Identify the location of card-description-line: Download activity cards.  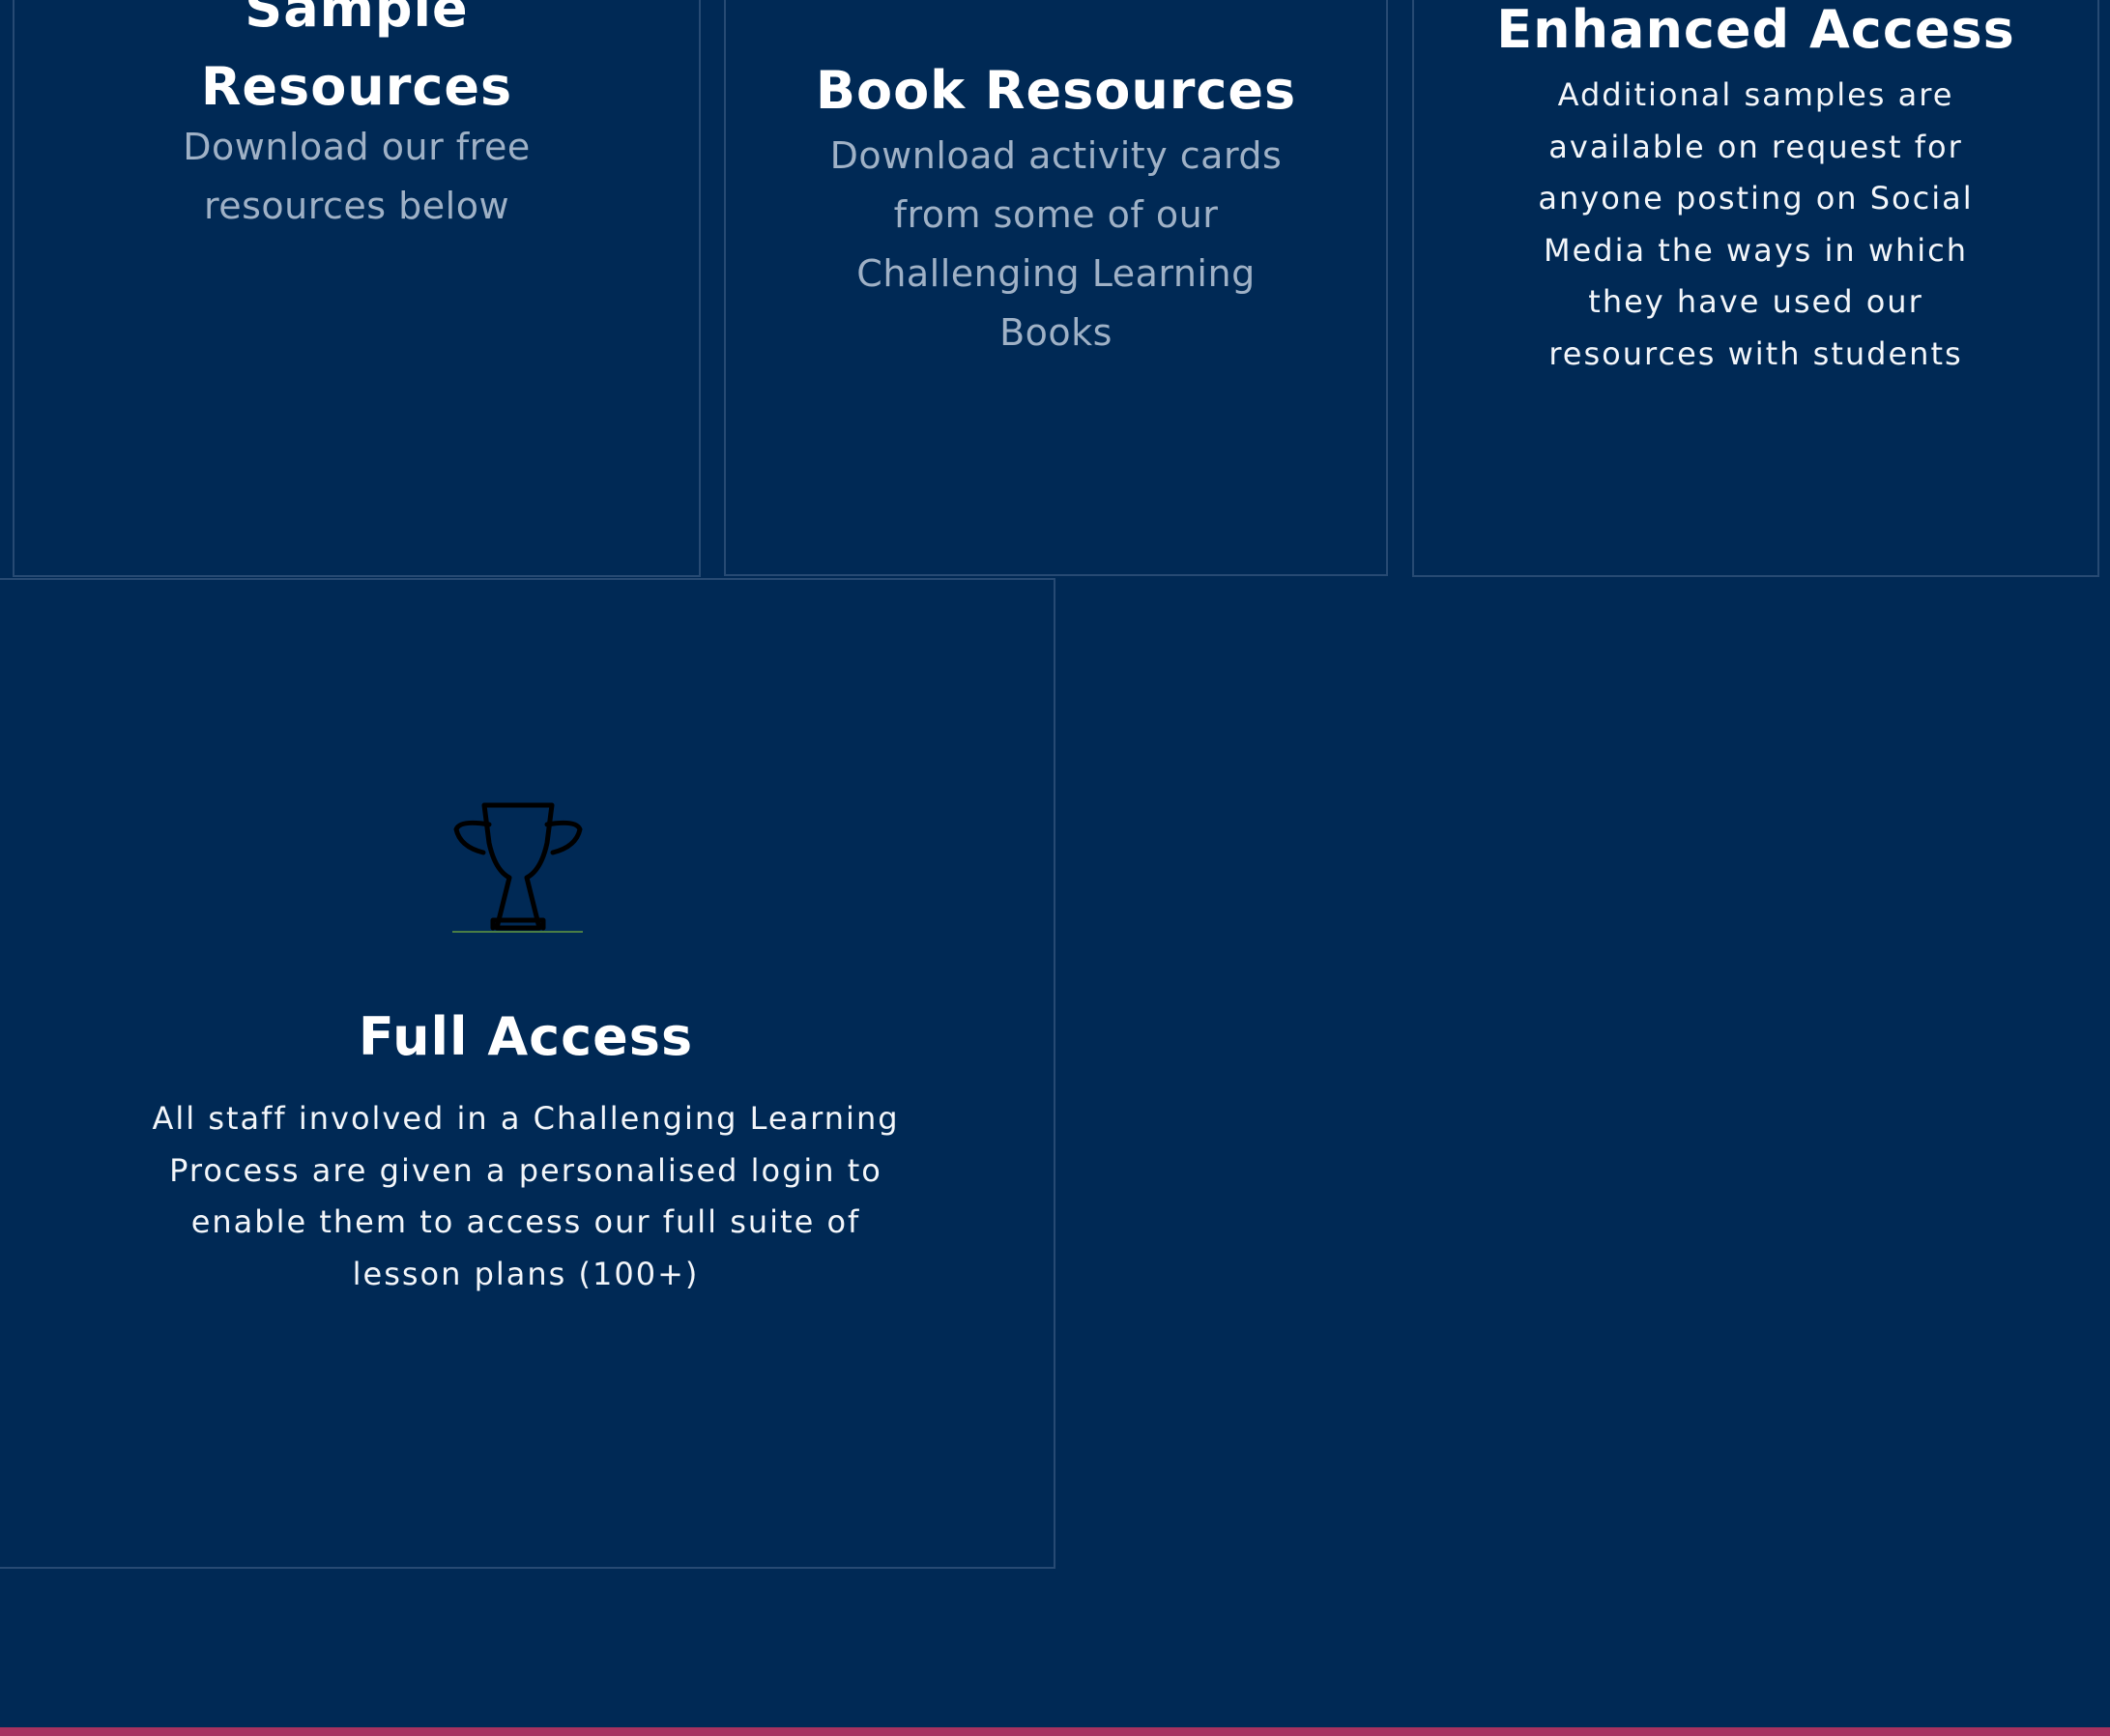
(1056, 155).